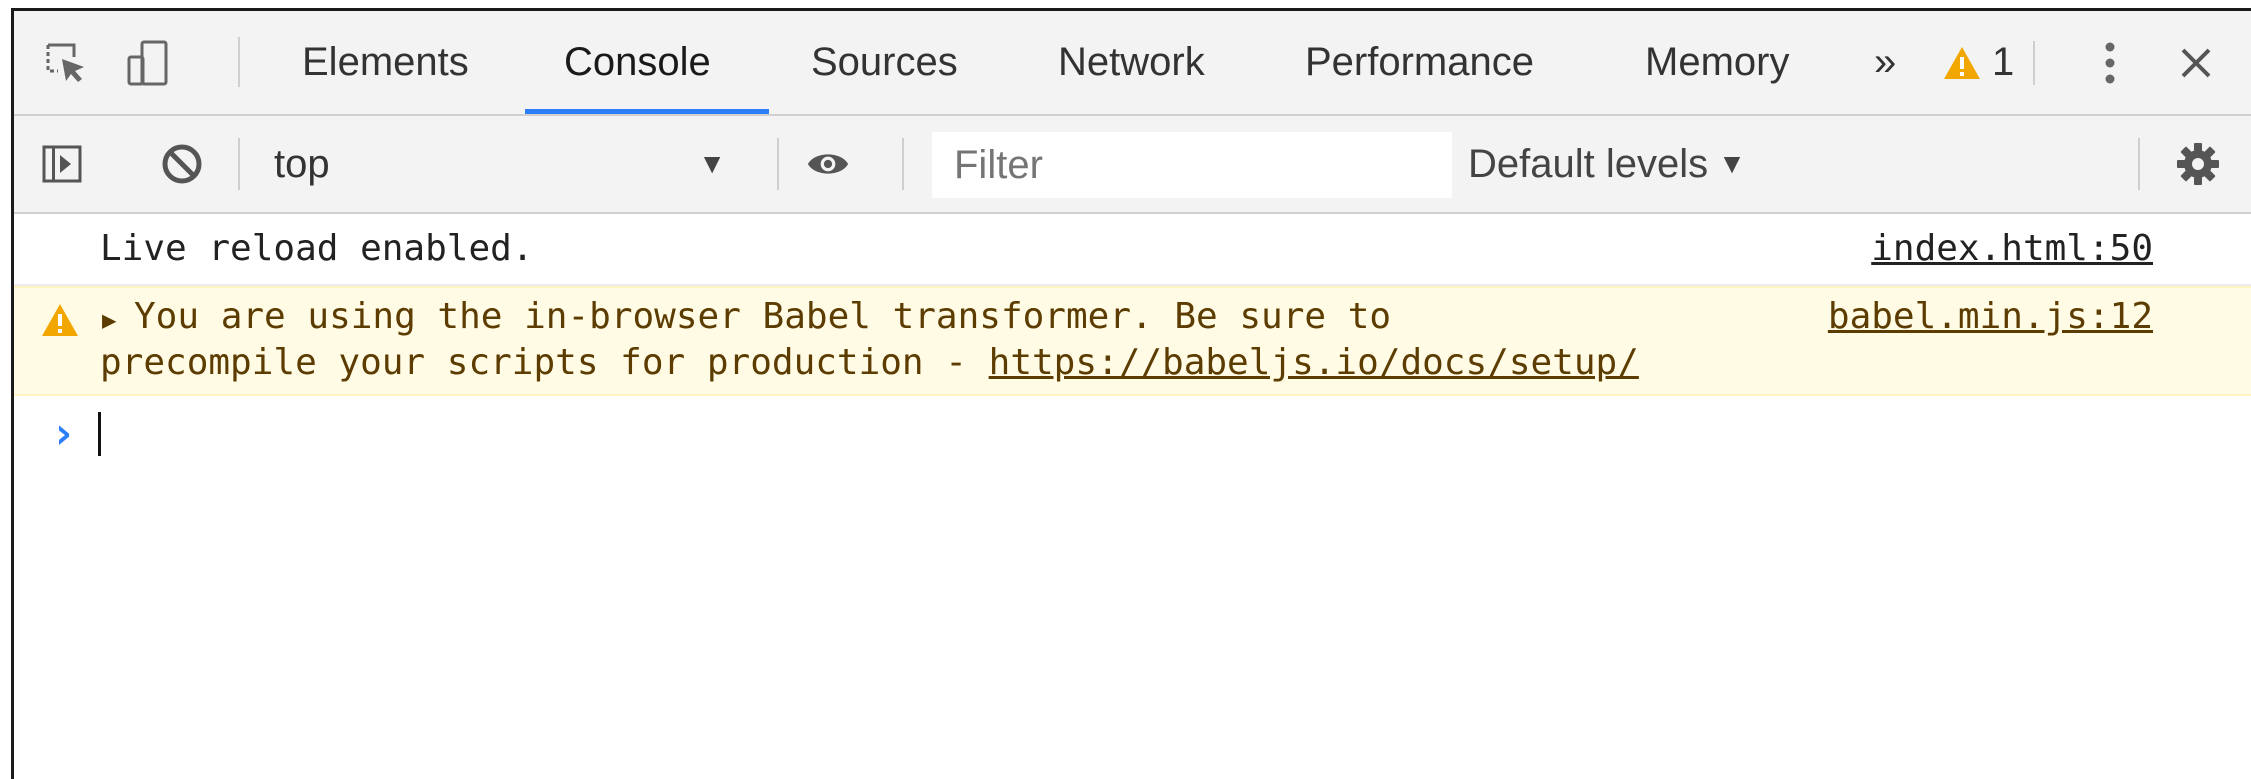  What do you see at coordinates (302, 163) in the screenshot?
I see `context-value: top` at bounding box center [302, 163].